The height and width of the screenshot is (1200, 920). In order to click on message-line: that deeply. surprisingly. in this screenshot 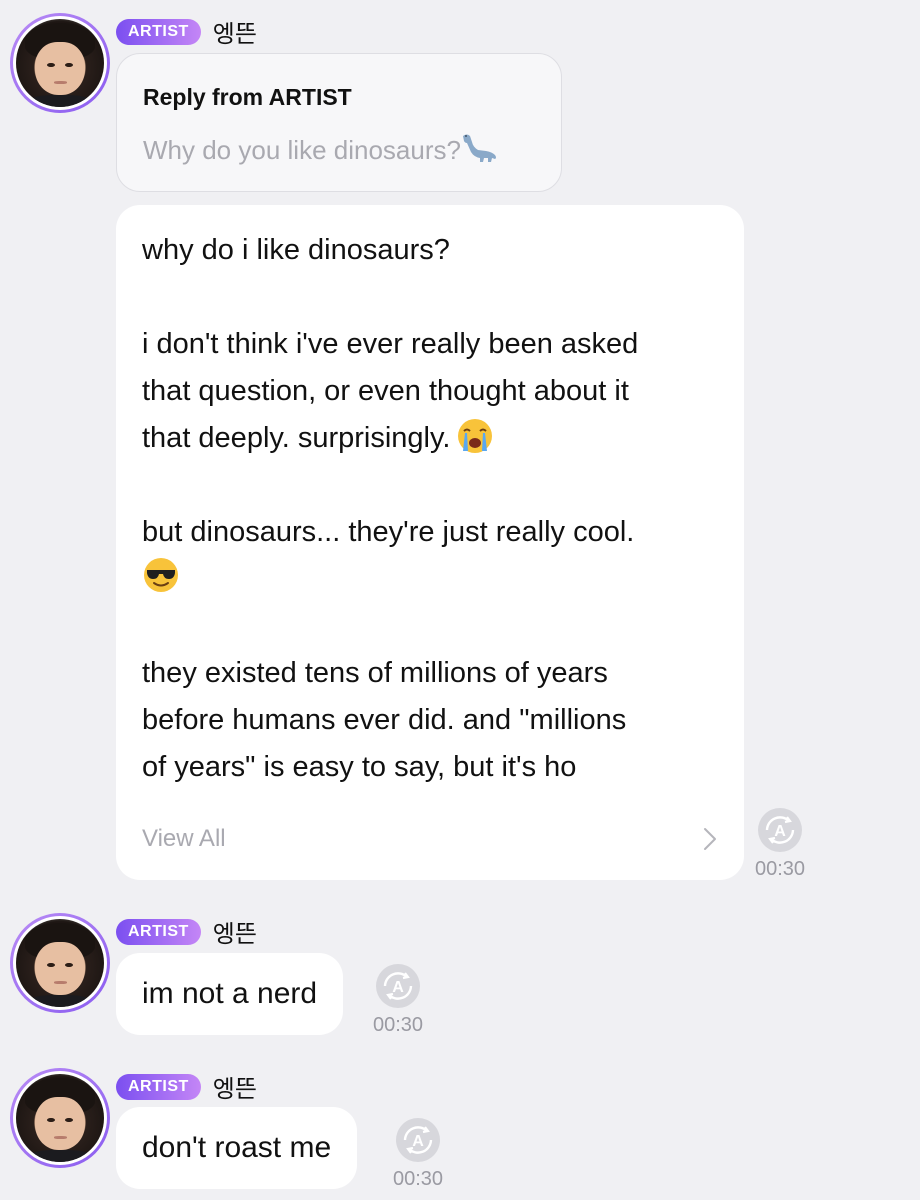, I will do `click(296, 438)`.